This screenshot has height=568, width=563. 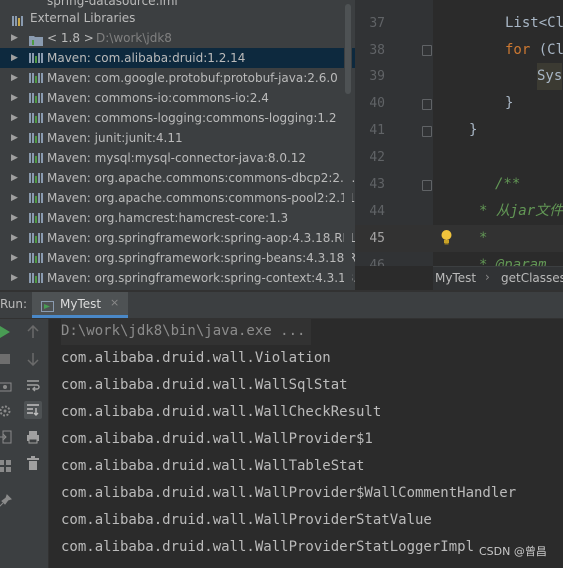 I want to click on layout-icon, so click(x=6, y=466).